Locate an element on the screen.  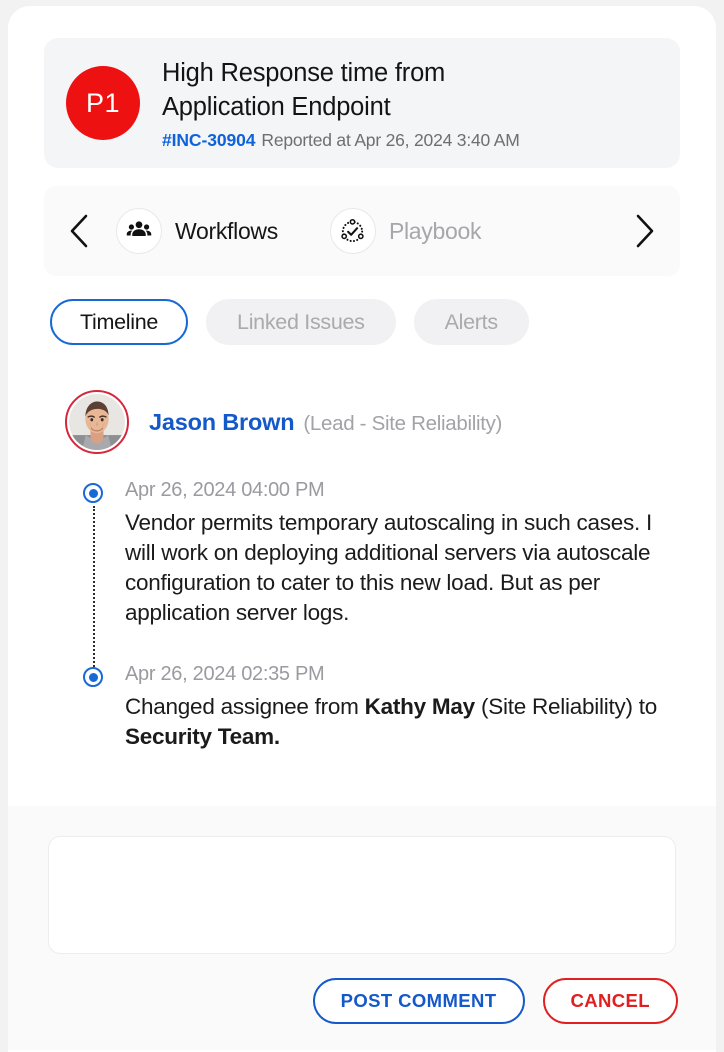
author-info: Jason Brown (Lead - Site Reliability) is located at coordinates (325, 422).